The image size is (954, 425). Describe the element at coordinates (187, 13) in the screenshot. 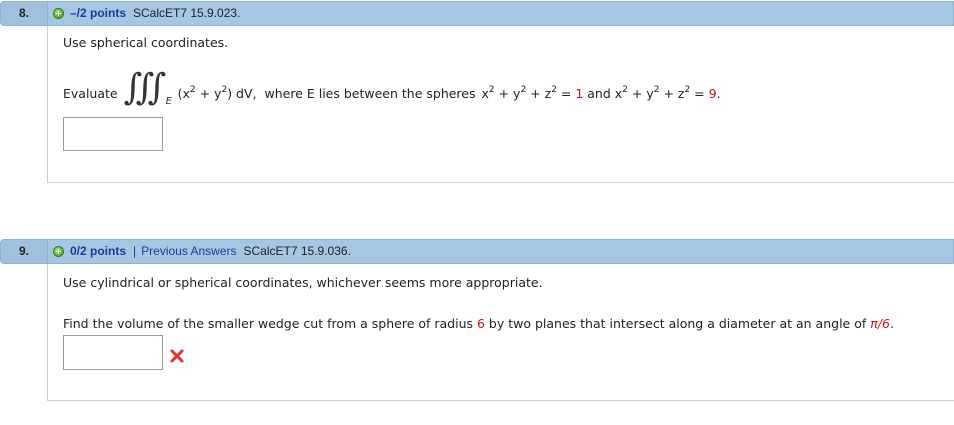

I see `question-code: SCalcET7 15.9.023.` at that location.